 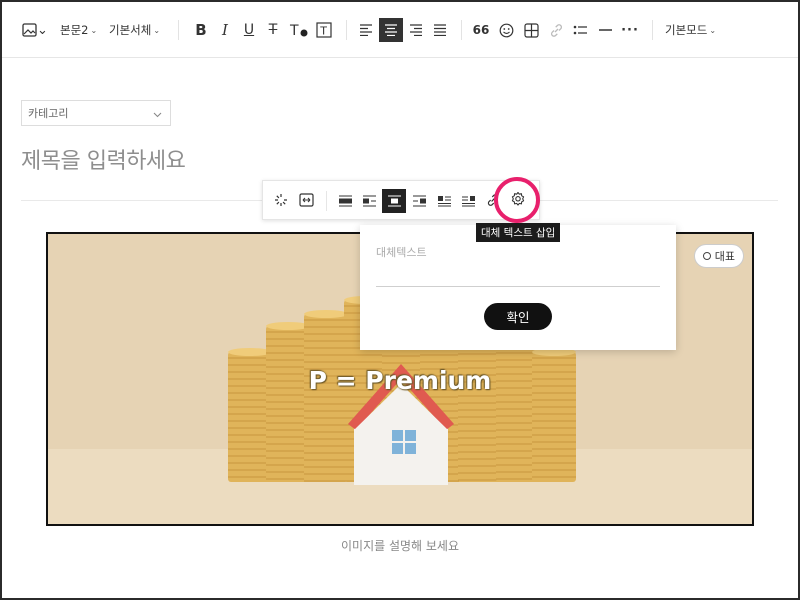 I want to click on alt-text-popup: 확인, so click(x=518, y=287).